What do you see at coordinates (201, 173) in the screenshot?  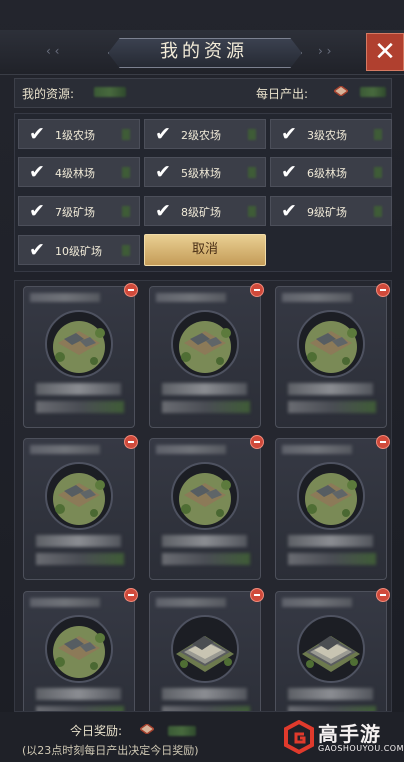 I see `filter-label: 5级林场` at bounding box center [201, 173].